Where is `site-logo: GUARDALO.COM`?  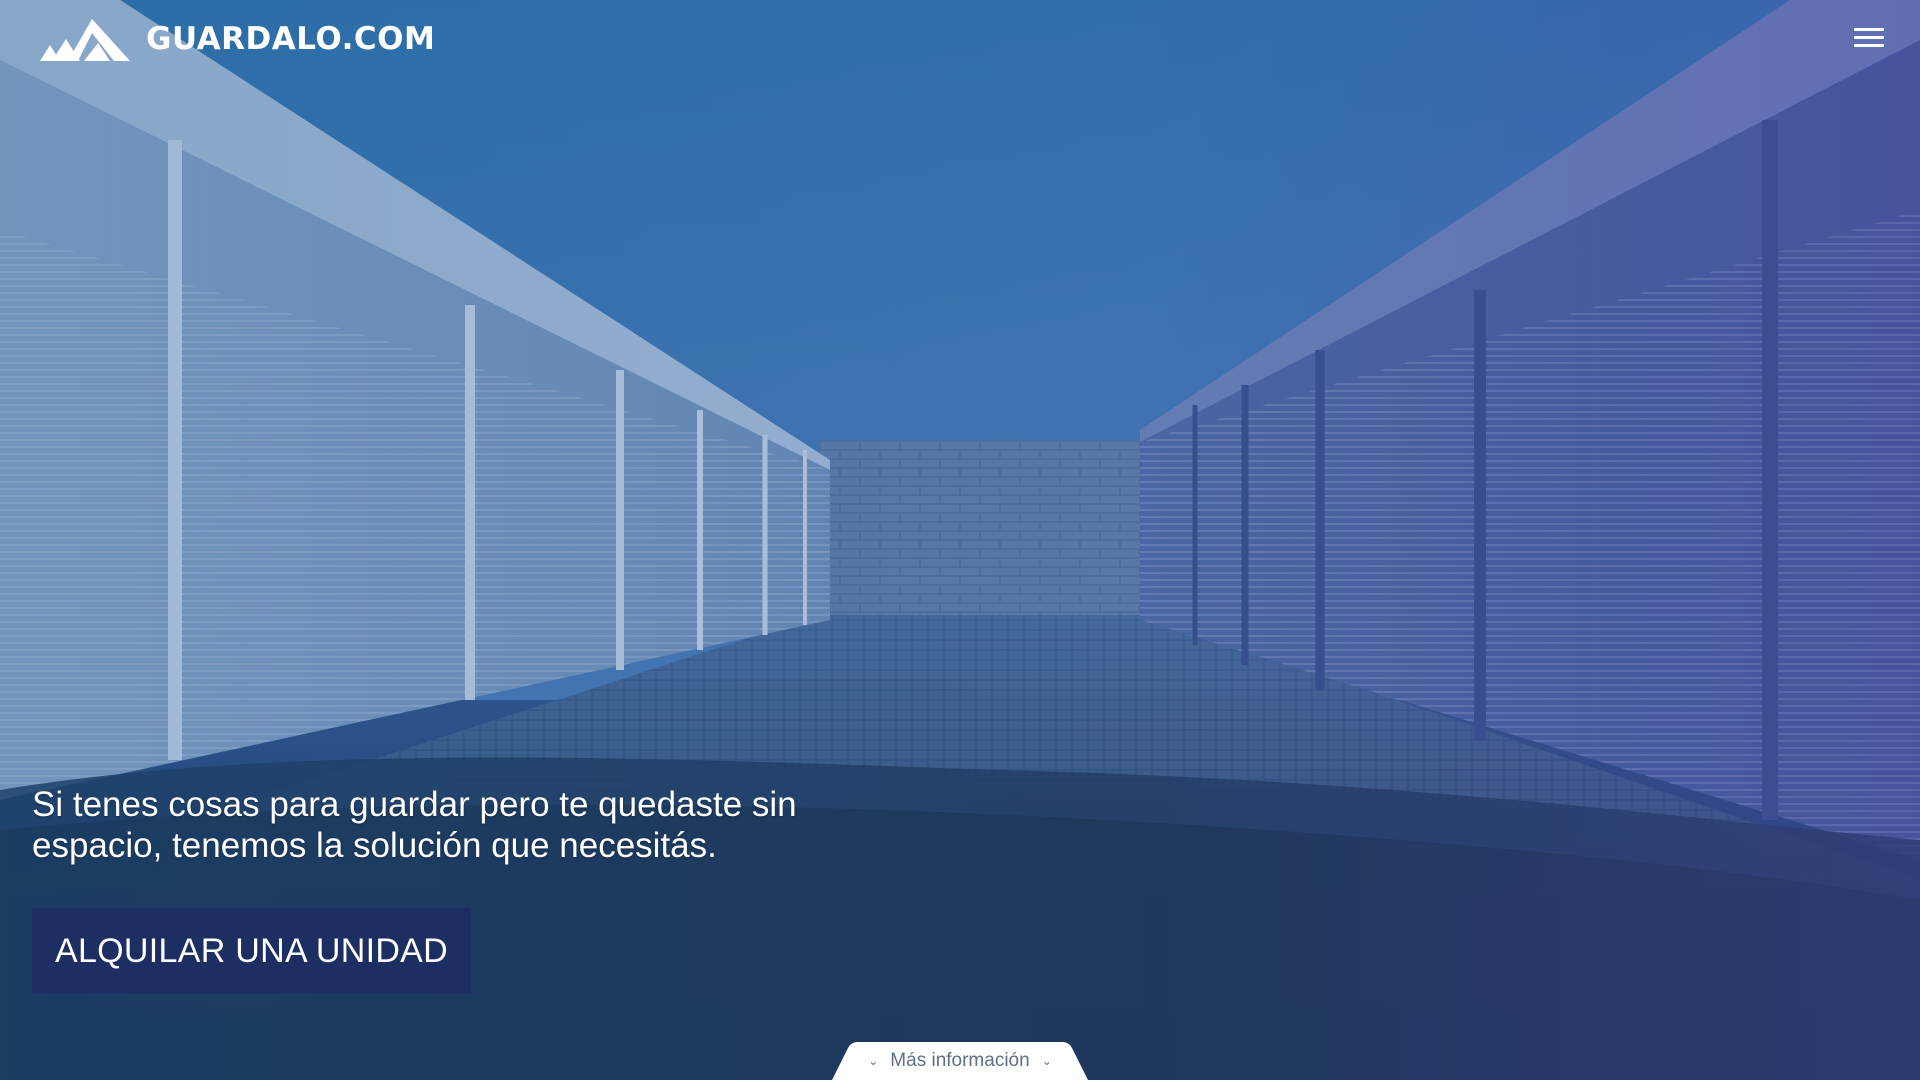
site-logo: GUARDALO.COM is located at coordinates (237, 39).